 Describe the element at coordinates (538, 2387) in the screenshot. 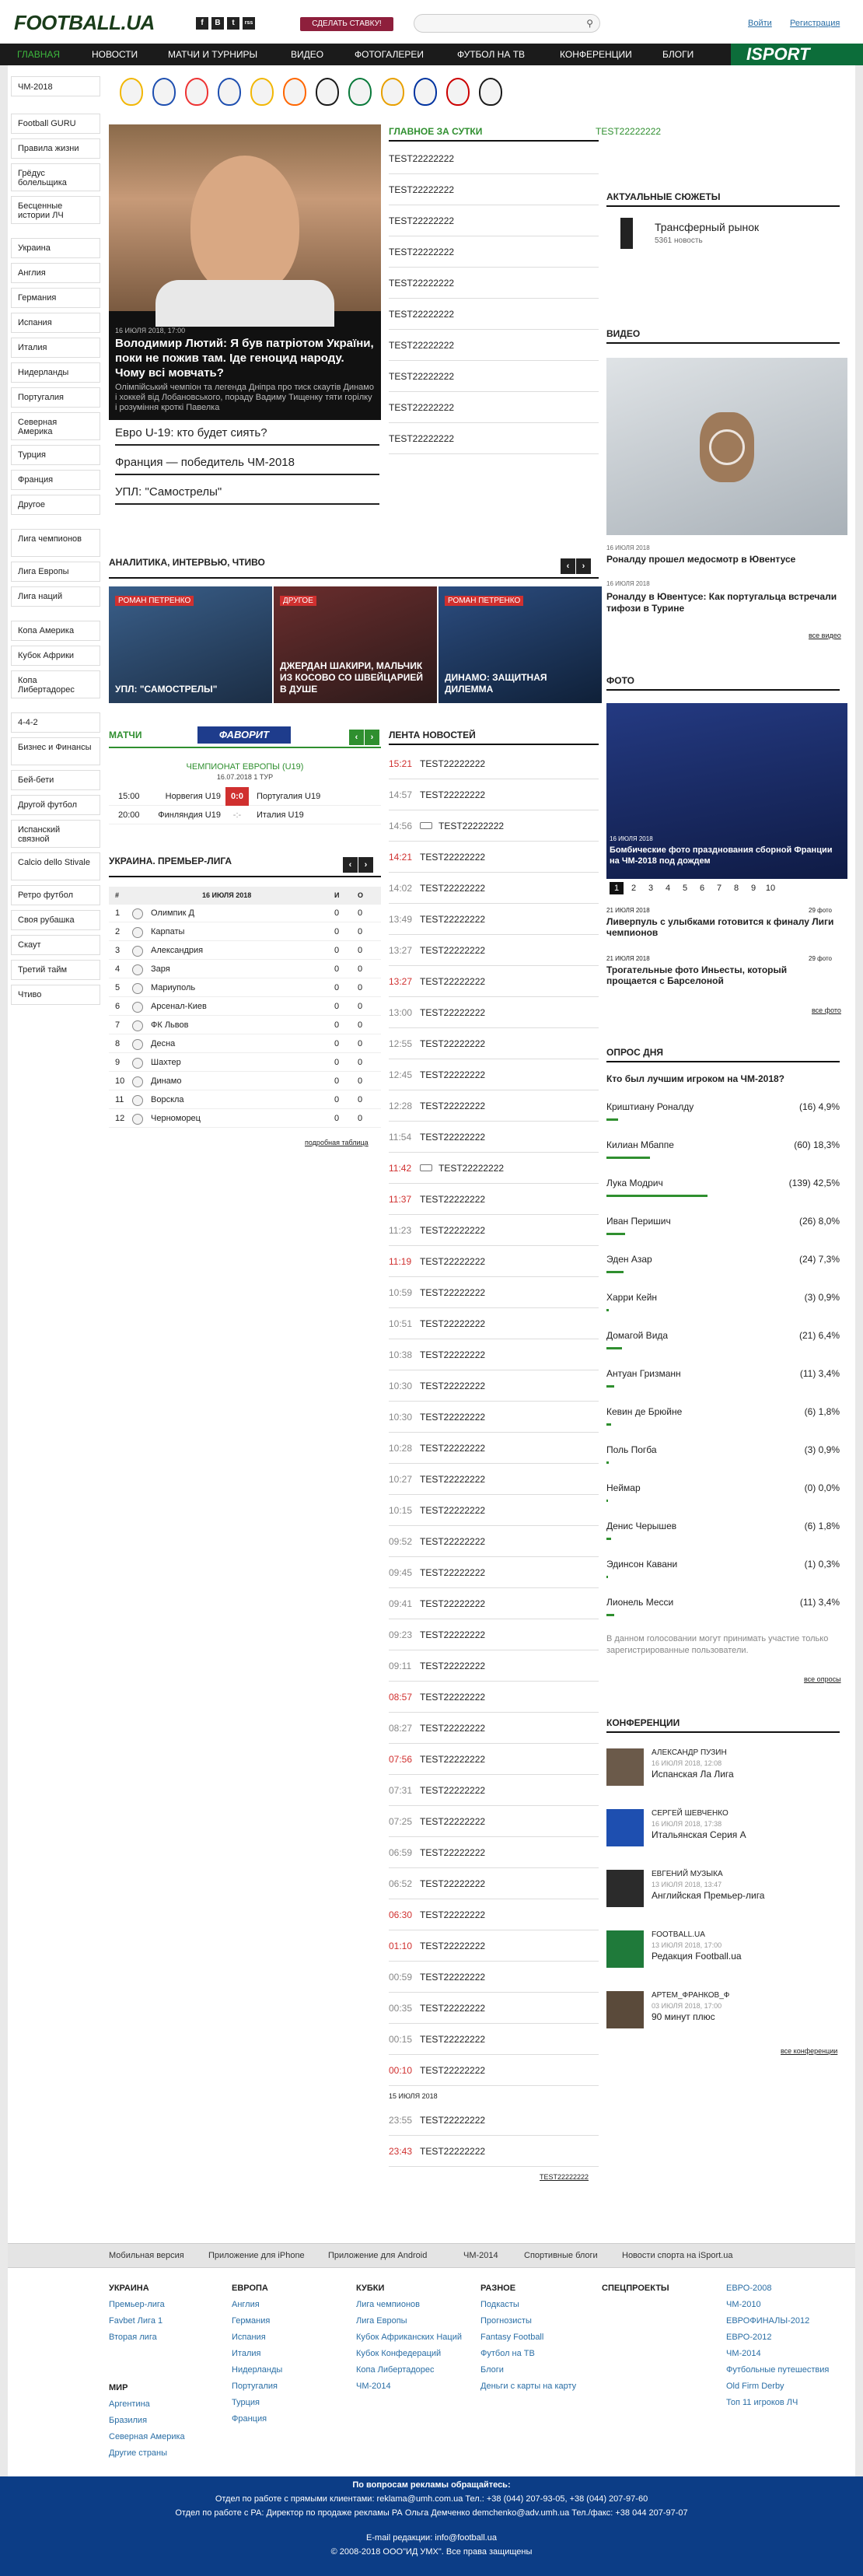

I see `footer-link: Деньги с карты на карту` at that location.